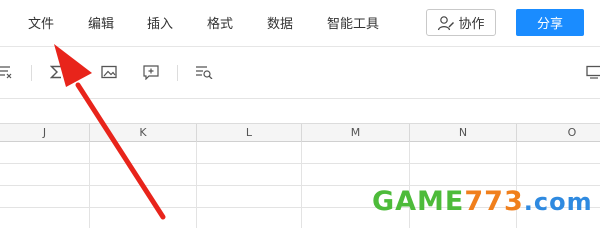 The width and height of the screenshot is (600, 240). What do you see at coordinates (143, 133) in the screenshot?
I see `column-header-k: K` at bounding box center [143, 133].